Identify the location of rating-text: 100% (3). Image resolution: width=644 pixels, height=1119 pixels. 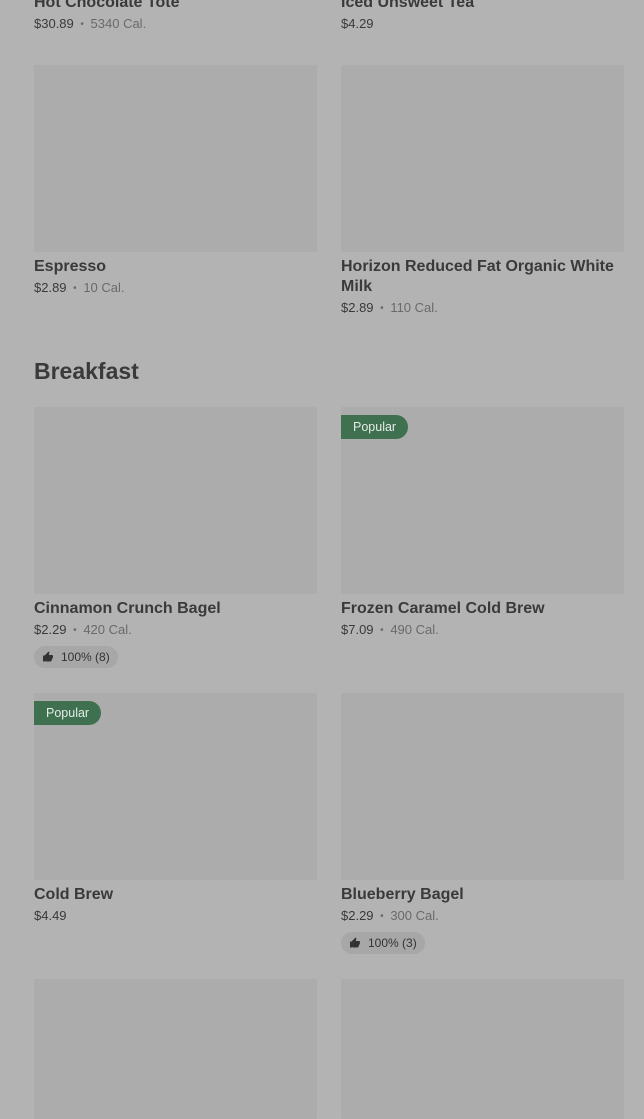
(392, 943).